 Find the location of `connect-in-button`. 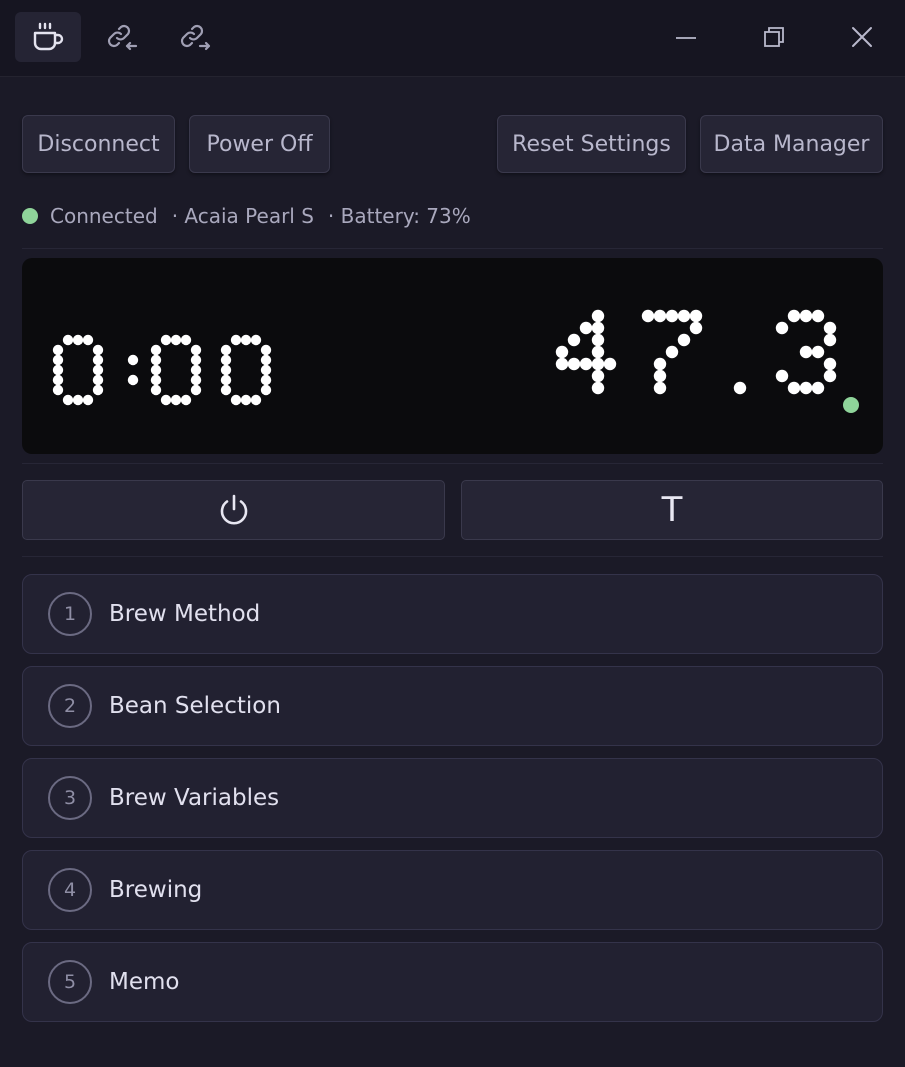

connect-in-button is located at coordinates (121, 37).